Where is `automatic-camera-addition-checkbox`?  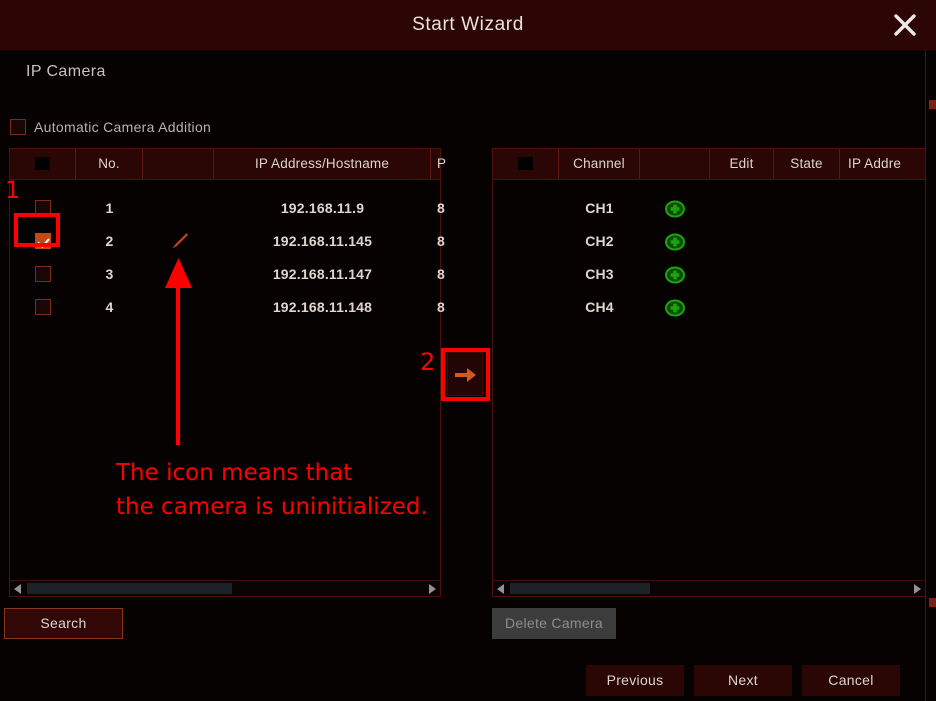 automatic-camera-addition-checkbox is located at coordinates (18, 127).